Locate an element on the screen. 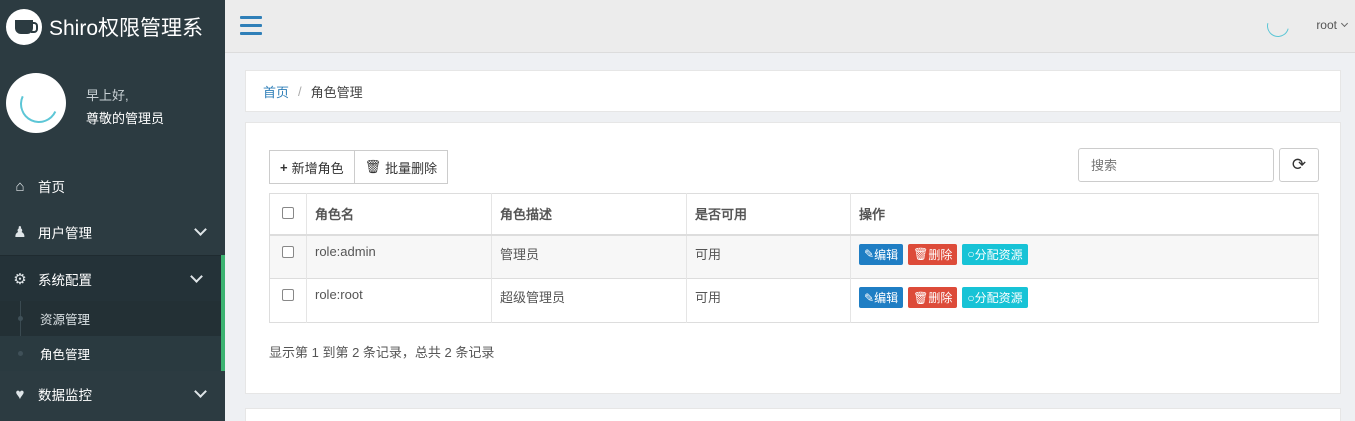 Image resolution: width=1355 pixels, height=421 pixels. column-header-role-name: 角色名 is located at coordinates (399, 214).